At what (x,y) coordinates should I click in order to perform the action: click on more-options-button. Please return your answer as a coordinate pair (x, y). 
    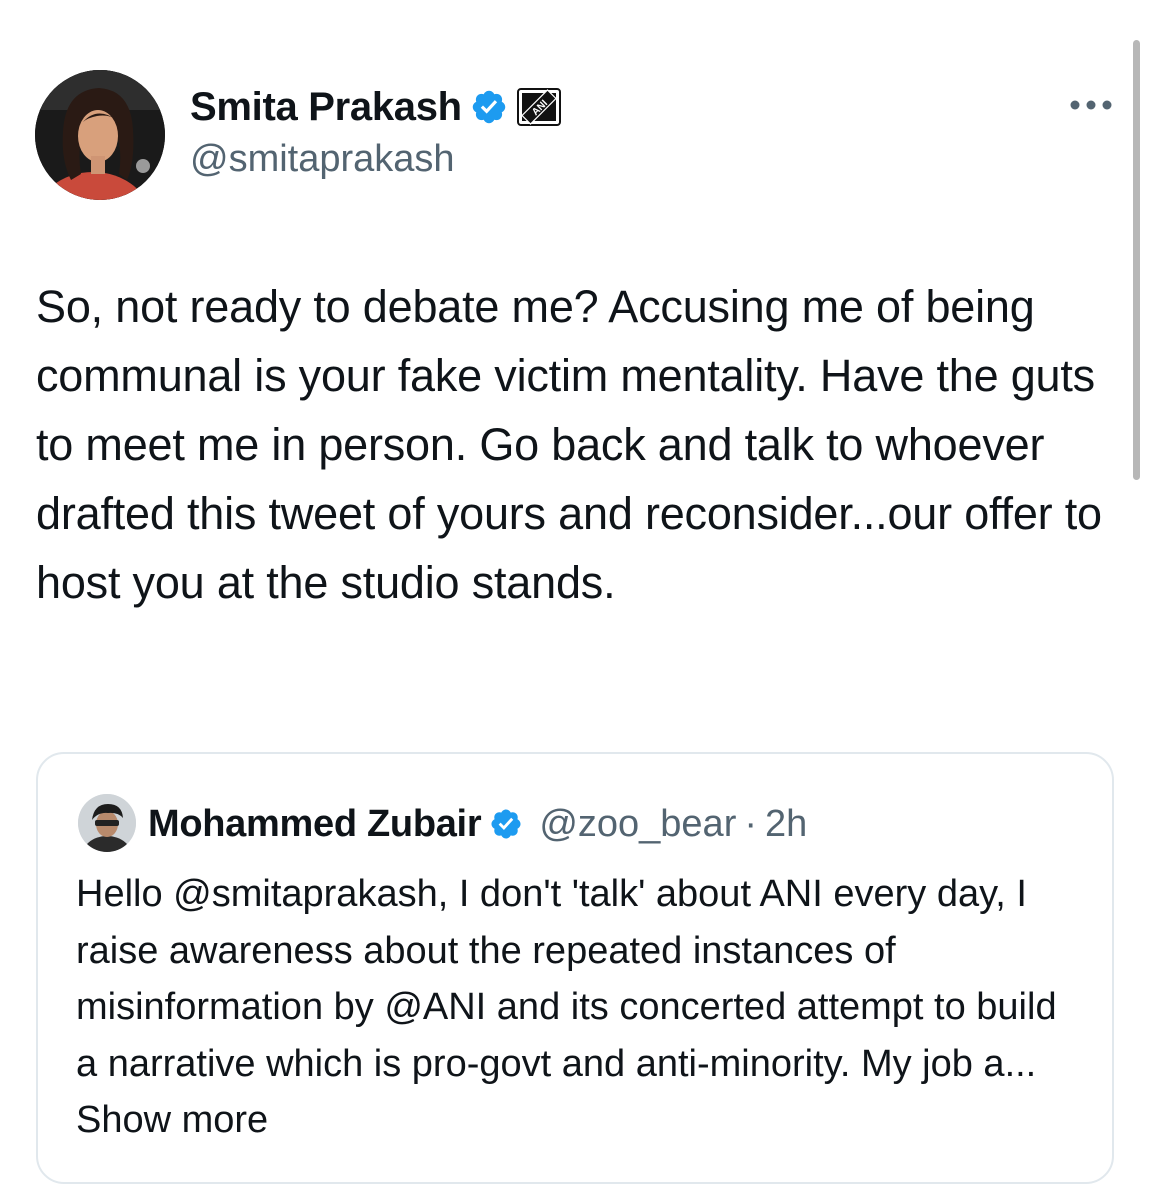
    Looking at the image, I should click on (1091, 105).